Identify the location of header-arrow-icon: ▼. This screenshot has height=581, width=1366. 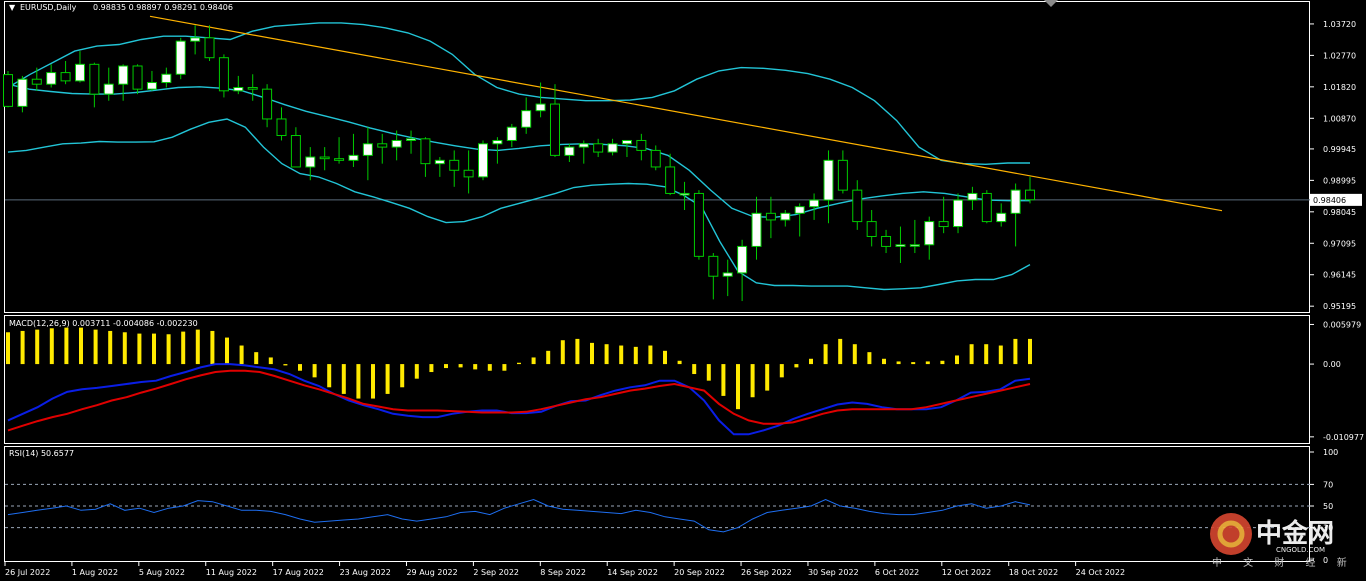
(12, 7).